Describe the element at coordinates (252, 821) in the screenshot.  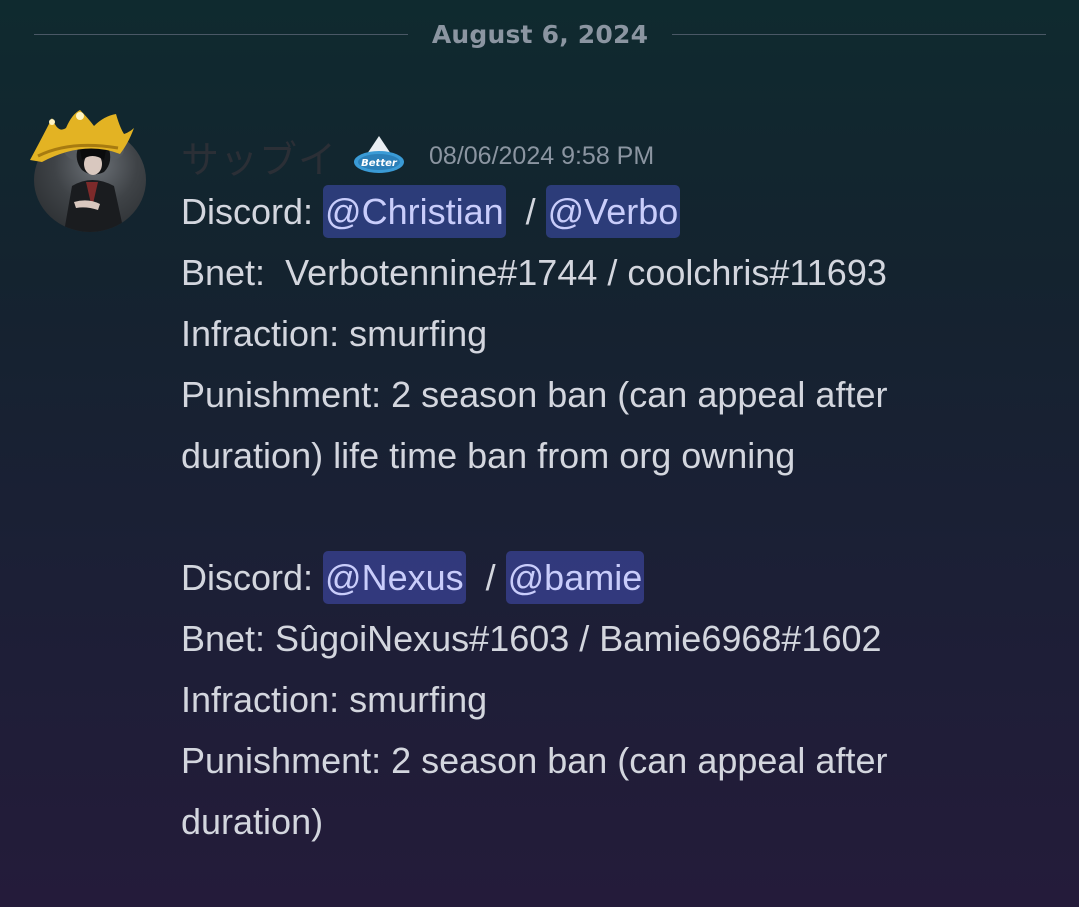
I see `punishment-line-continued: duration)` at that location.